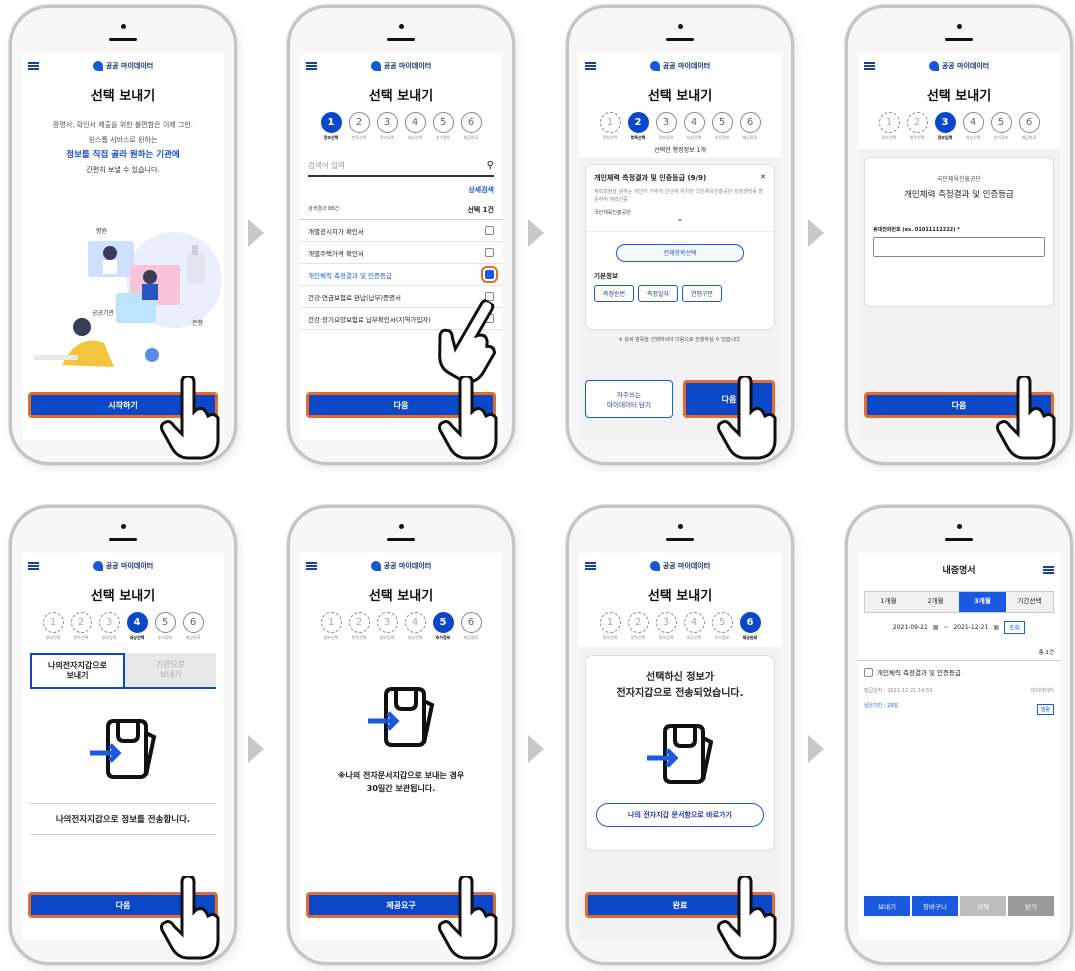 Image resolution: width=1075 pixels, height=971 pixels. What do you see at coordinates (326, 165) in the screenshot?
I see `search-input: 검색어 입력` at bounding box center [326, 165].